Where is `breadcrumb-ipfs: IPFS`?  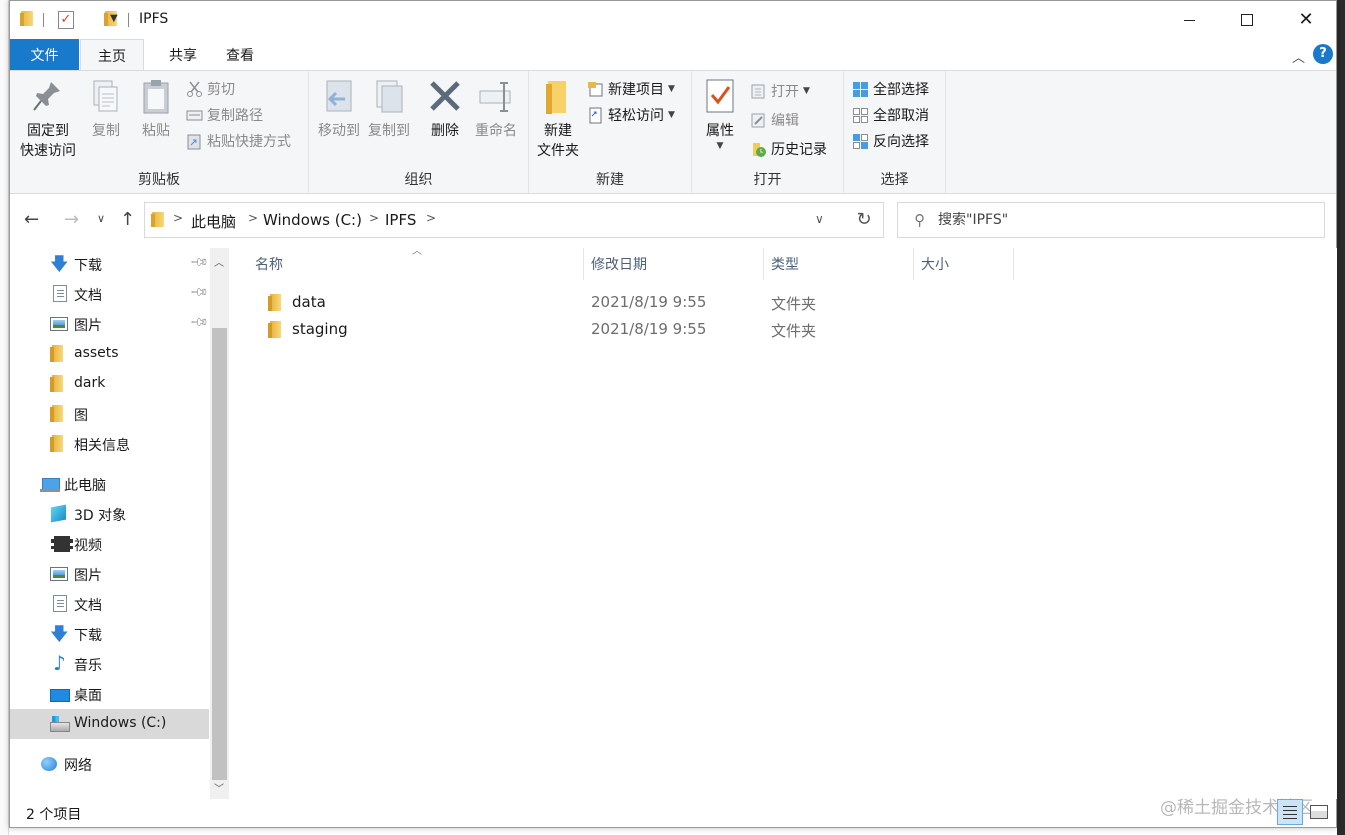
breadcrumb-ipfs: IPFS is located at coordinates (400, 220).